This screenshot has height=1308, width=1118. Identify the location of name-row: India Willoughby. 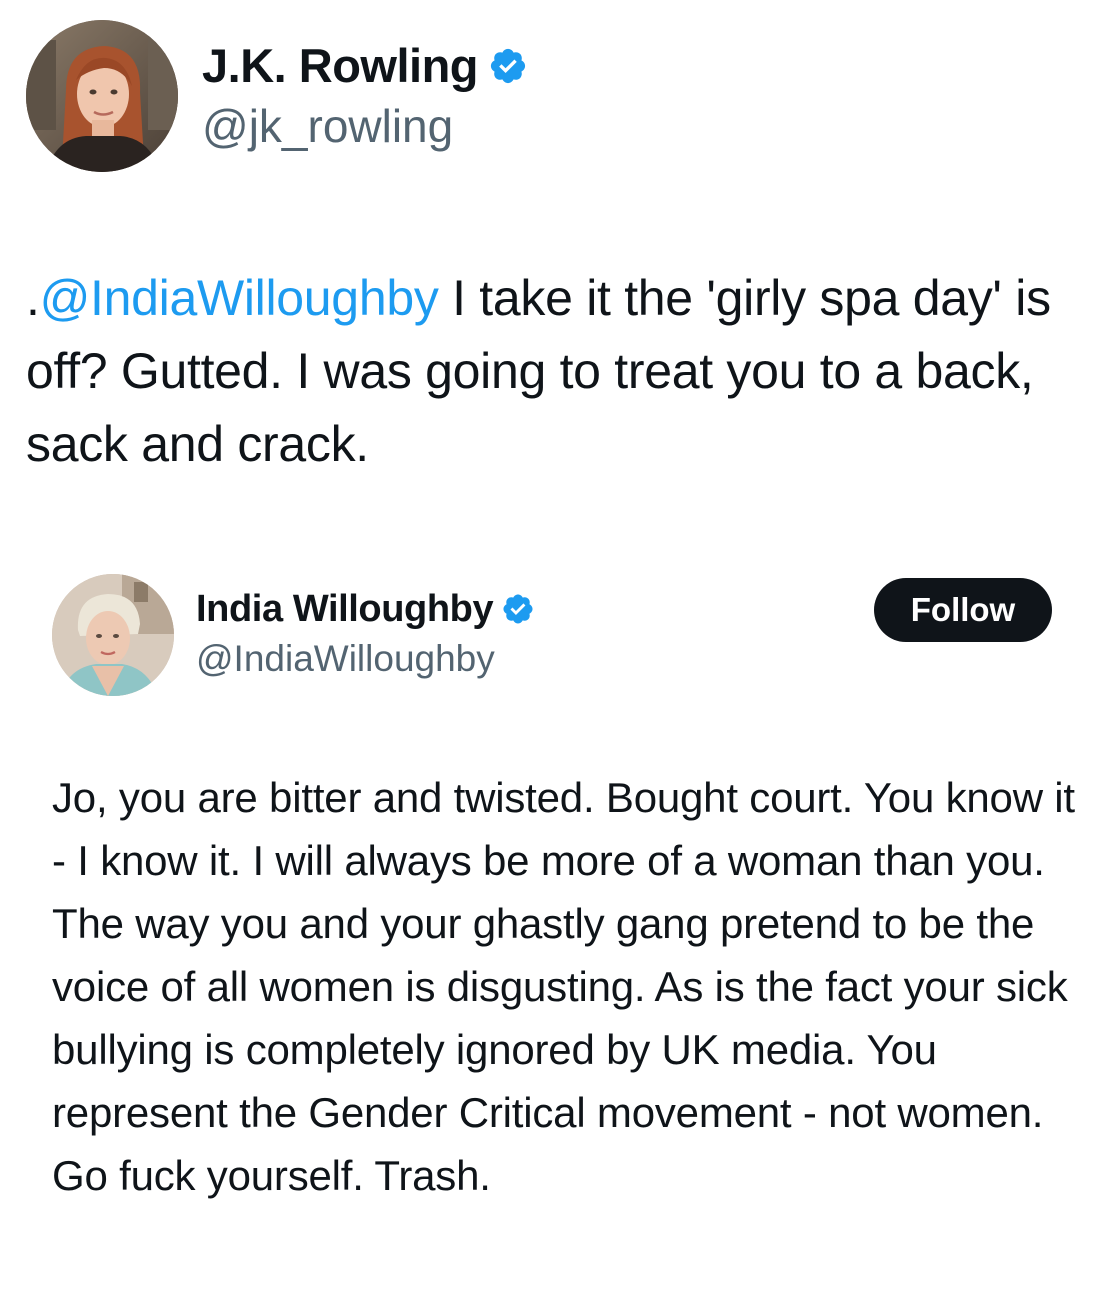
(365, 609).